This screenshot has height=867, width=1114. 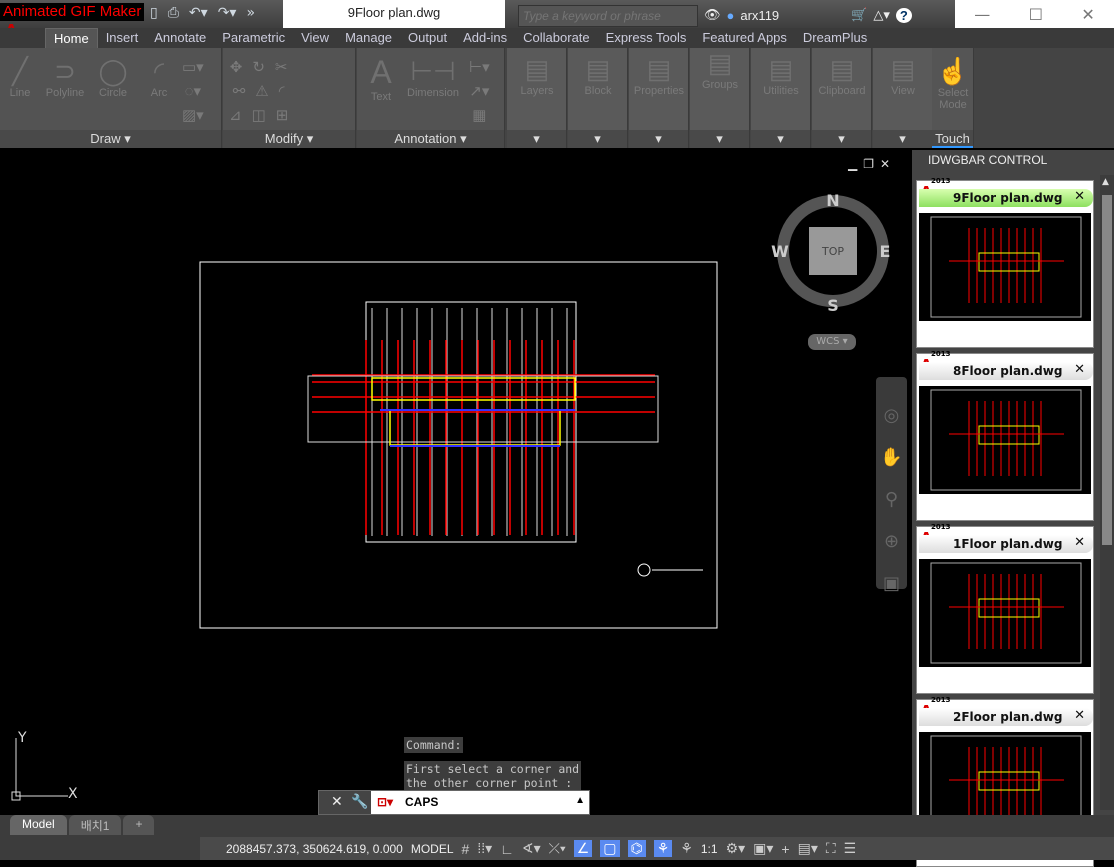 I want to click on draw-panel-label: Draw ▾, so click(x=110, y=139).